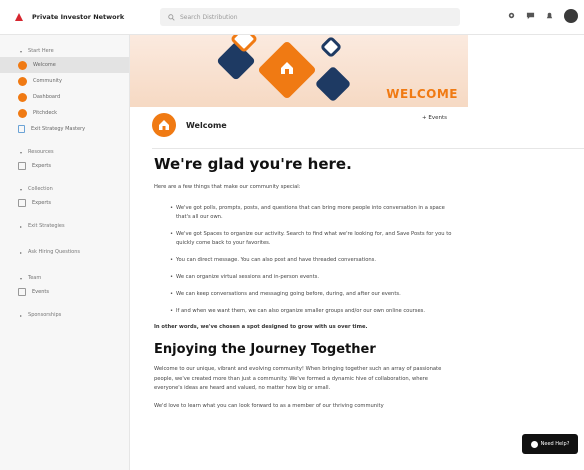  I want to click on sidebar-item-label: Events, so click(40, 292).